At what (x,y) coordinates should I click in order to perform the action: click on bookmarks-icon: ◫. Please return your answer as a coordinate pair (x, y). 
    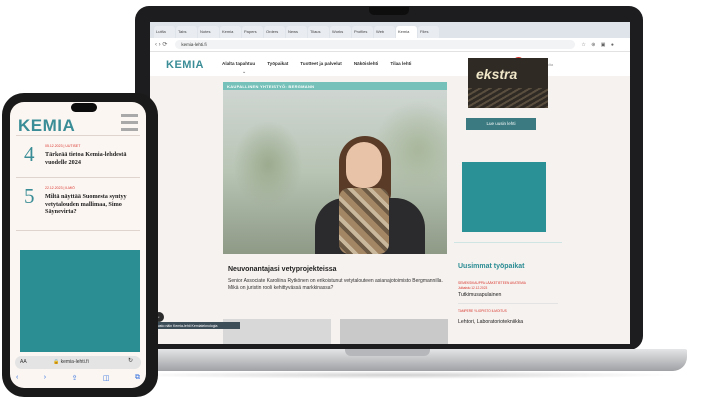
    Looking at the image, I should click on (106, 378).